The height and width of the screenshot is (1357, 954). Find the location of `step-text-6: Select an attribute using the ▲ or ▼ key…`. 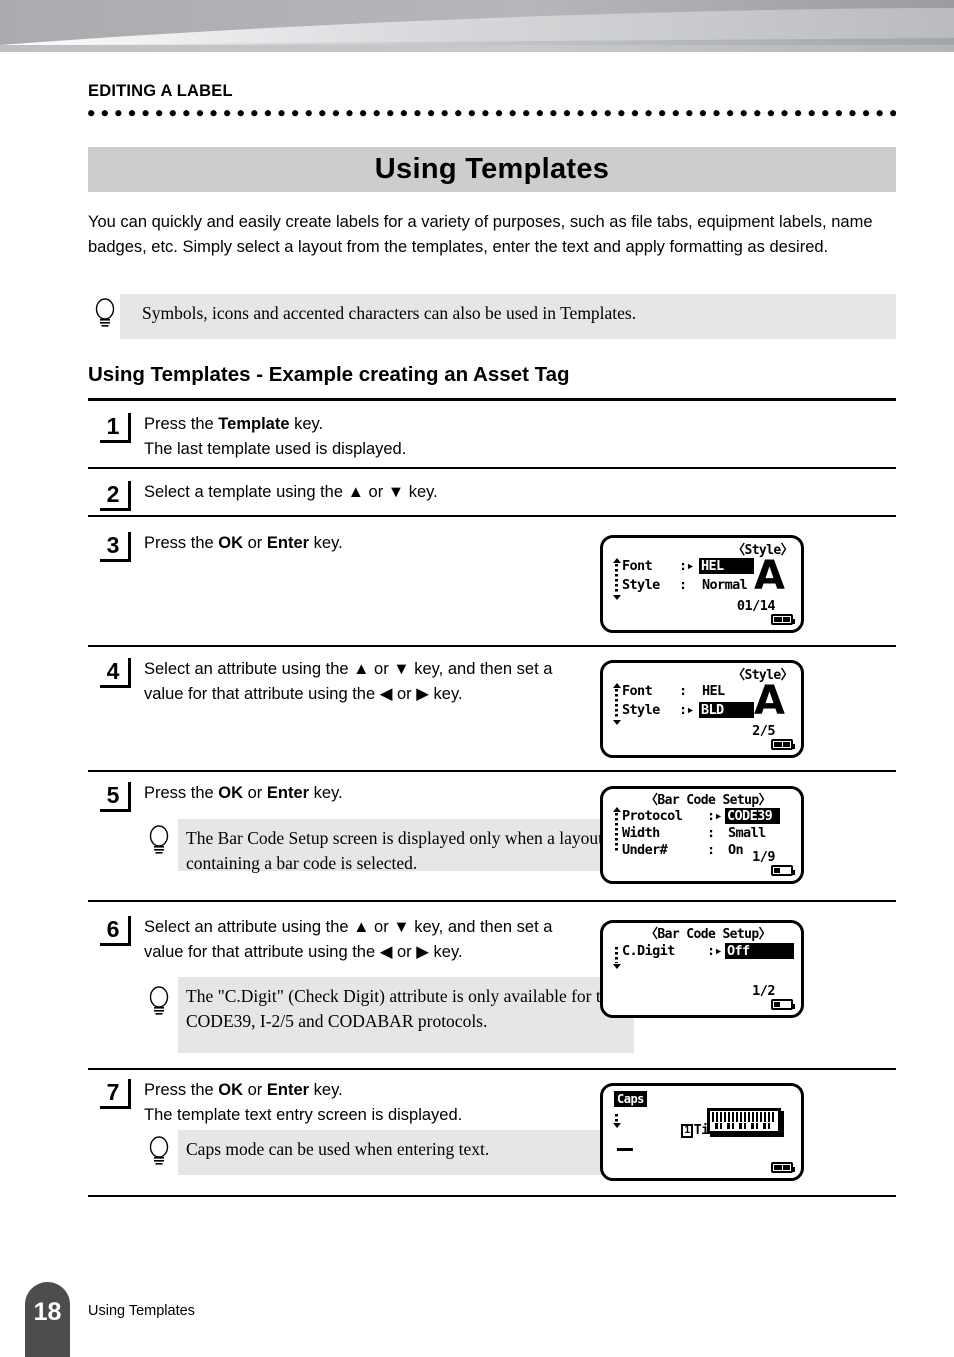

step-text-6: Select an attribute using the ▲ or ▼ key… is located at coordinates (348, 939).